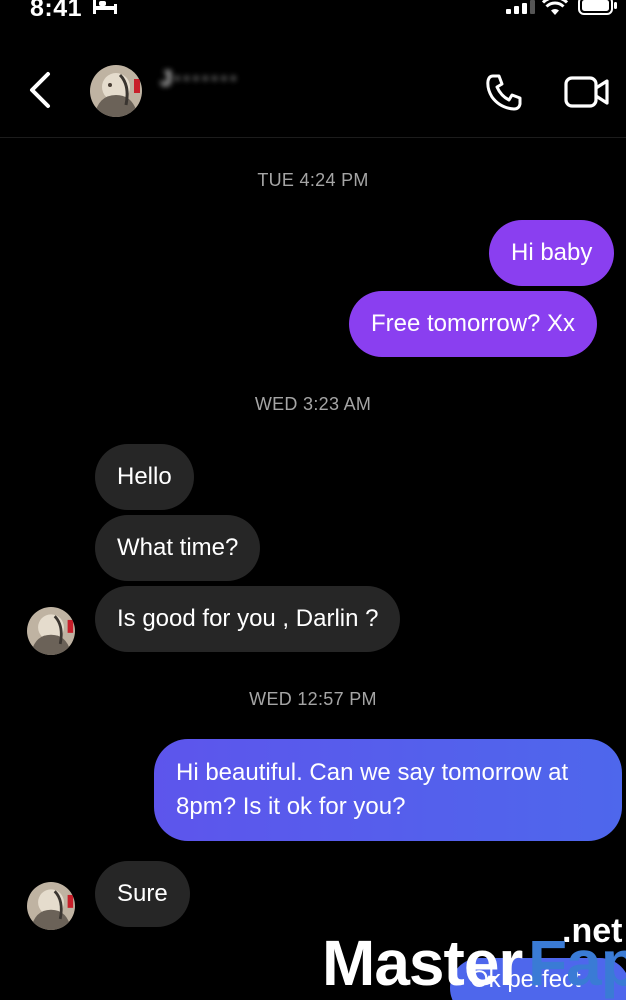 Image resolution: width=626 pixels, height=1000 pixels. What do you see at coordinates (313, 180) in the screenshot?
I see `timestamp: TUE 4:24 PM` at bounding box center [313, 180].